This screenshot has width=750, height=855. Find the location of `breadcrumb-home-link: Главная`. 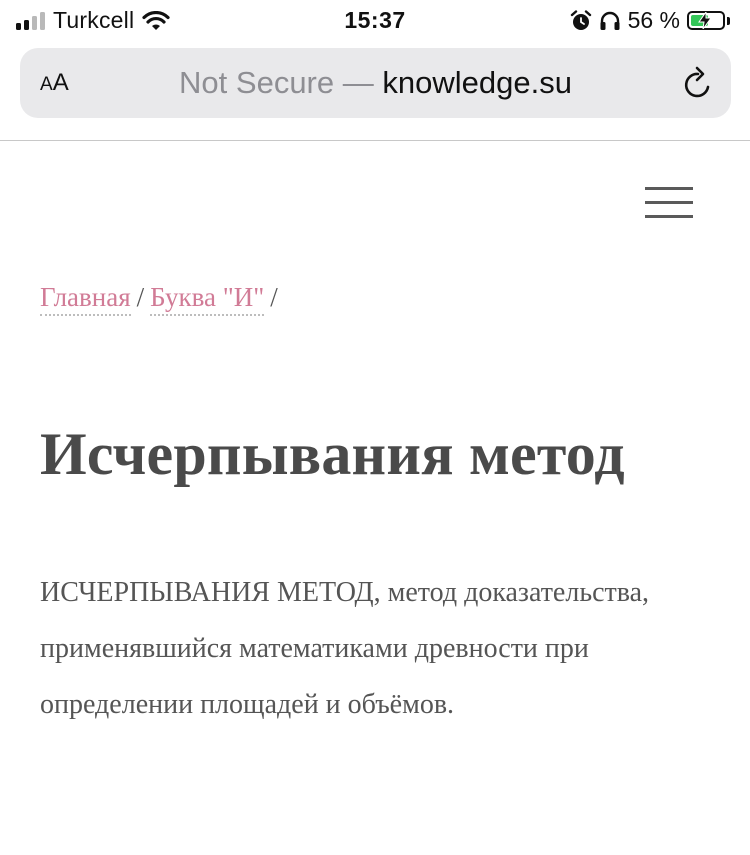

breadcrumb-home-link: Главная is located at coordinates (85, 299).